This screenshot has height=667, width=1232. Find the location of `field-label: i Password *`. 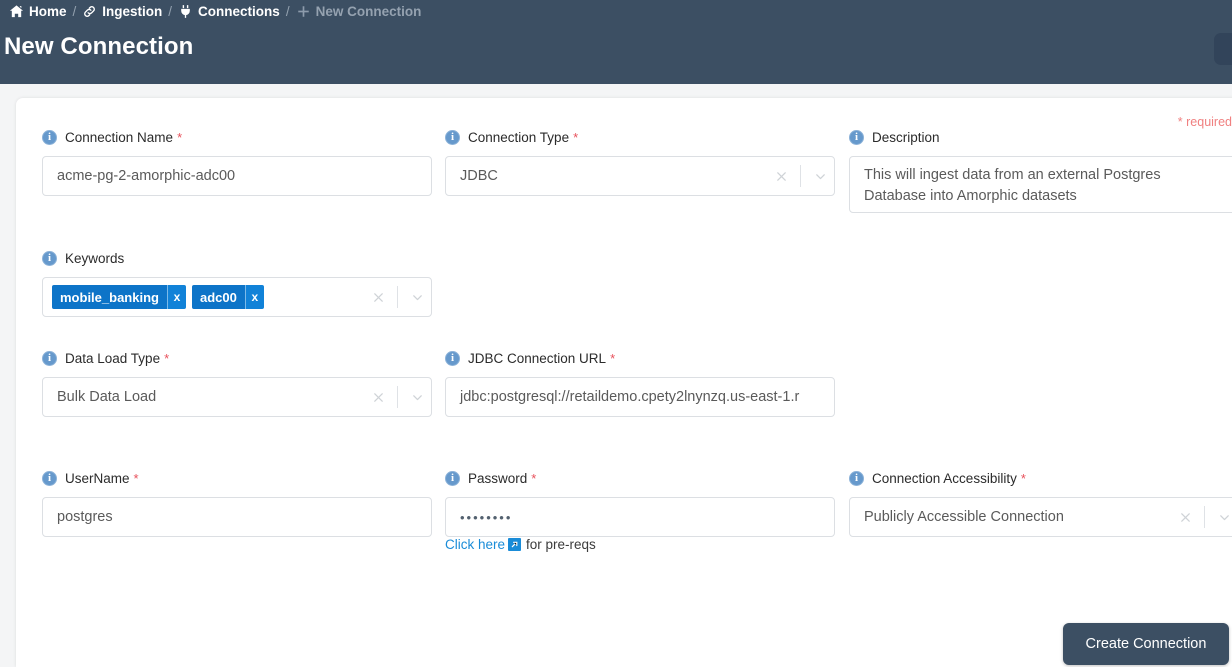

field-label: i Password * is located at coordinates (640, 478).